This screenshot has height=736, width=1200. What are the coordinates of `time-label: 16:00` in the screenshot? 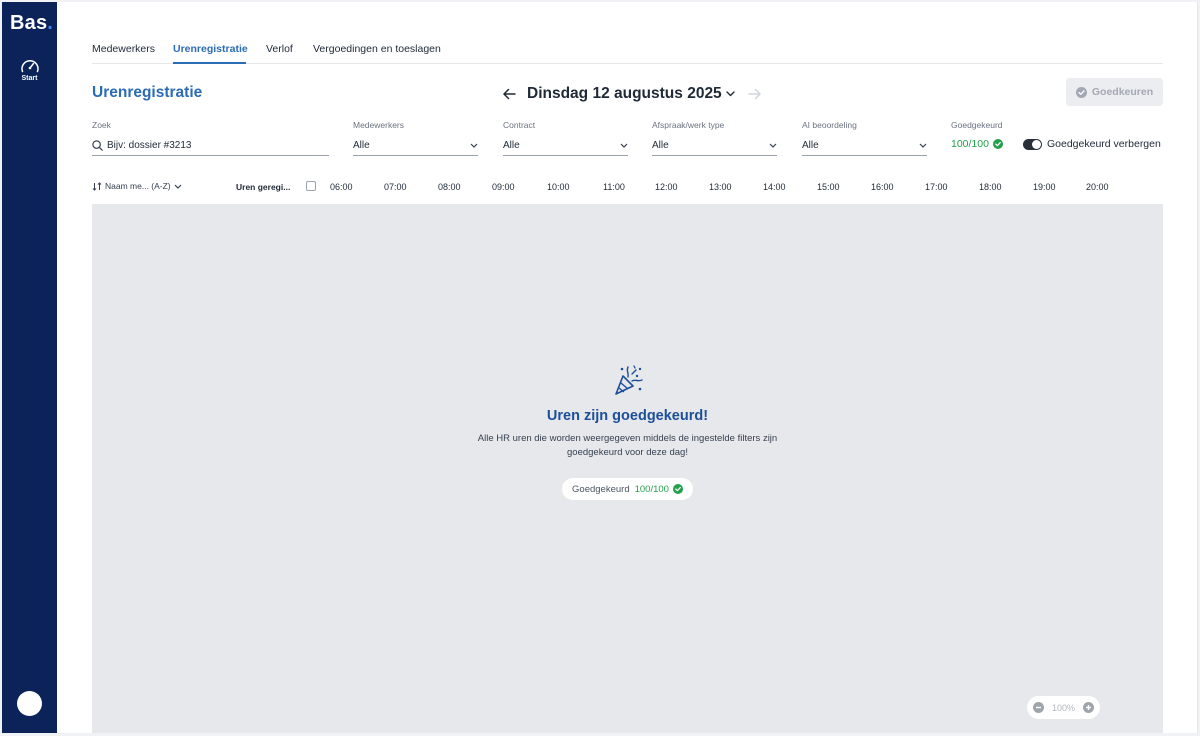 It's located at (882, 187).